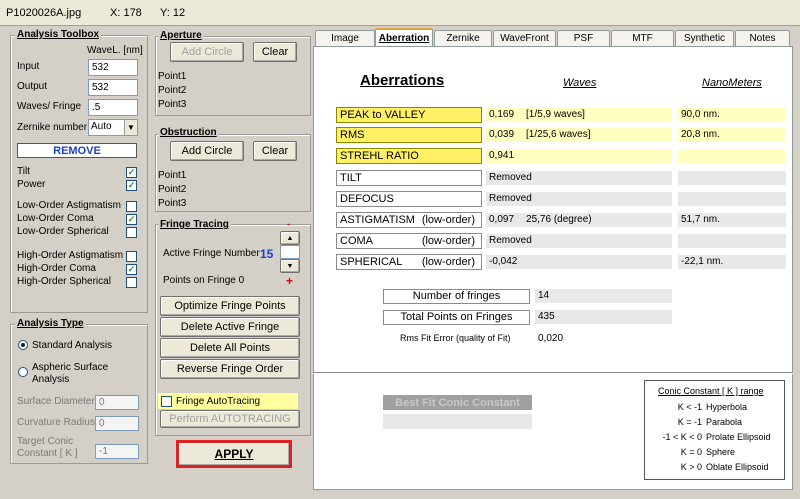  I want to click on obstruction-point-2: Point2, so click(172, 189).